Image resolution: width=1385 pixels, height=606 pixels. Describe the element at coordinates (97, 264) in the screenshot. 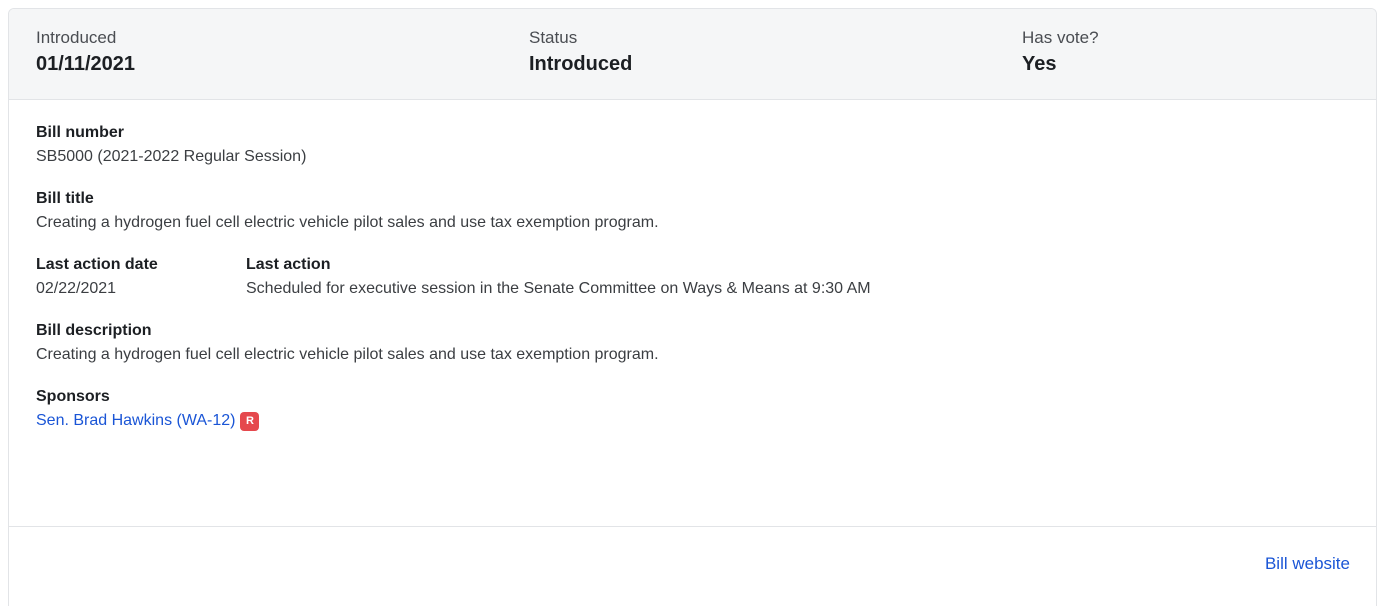

I see `last-action-date-label: Last action date` at that location.